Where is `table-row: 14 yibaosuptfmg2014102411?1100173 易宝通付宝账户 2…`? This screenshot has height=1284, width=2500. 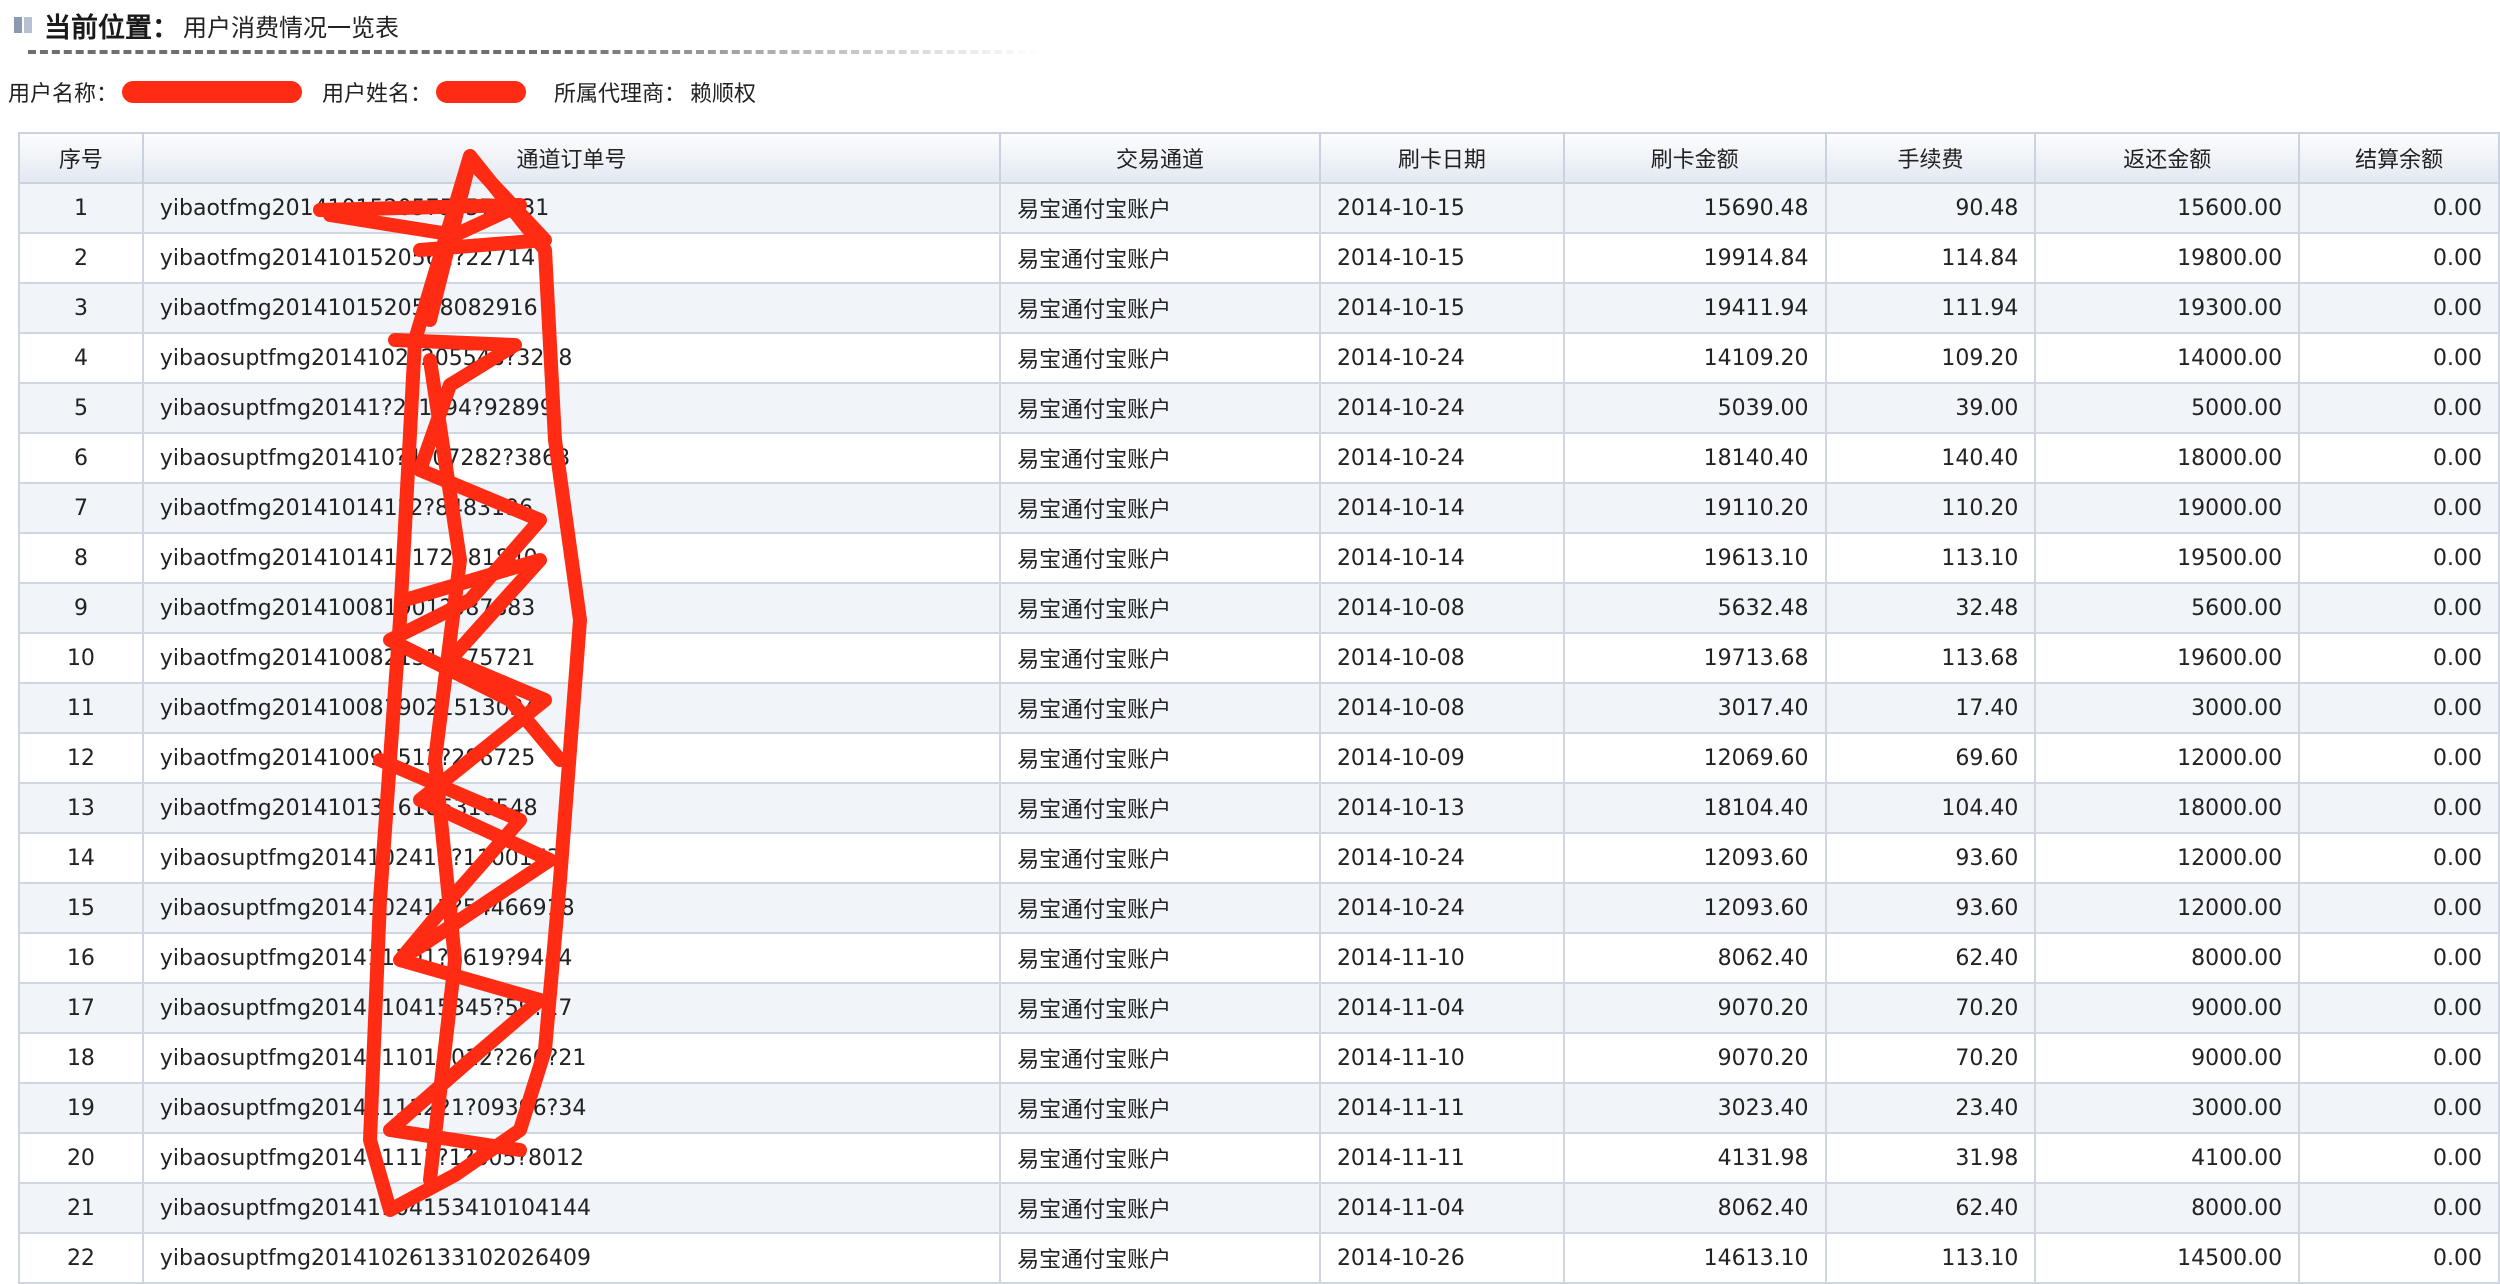
table-row: 14 yibaosuptfmg2014102411?1100173 易宝通付宝账户 2… is located at coordinates (1259, 858).